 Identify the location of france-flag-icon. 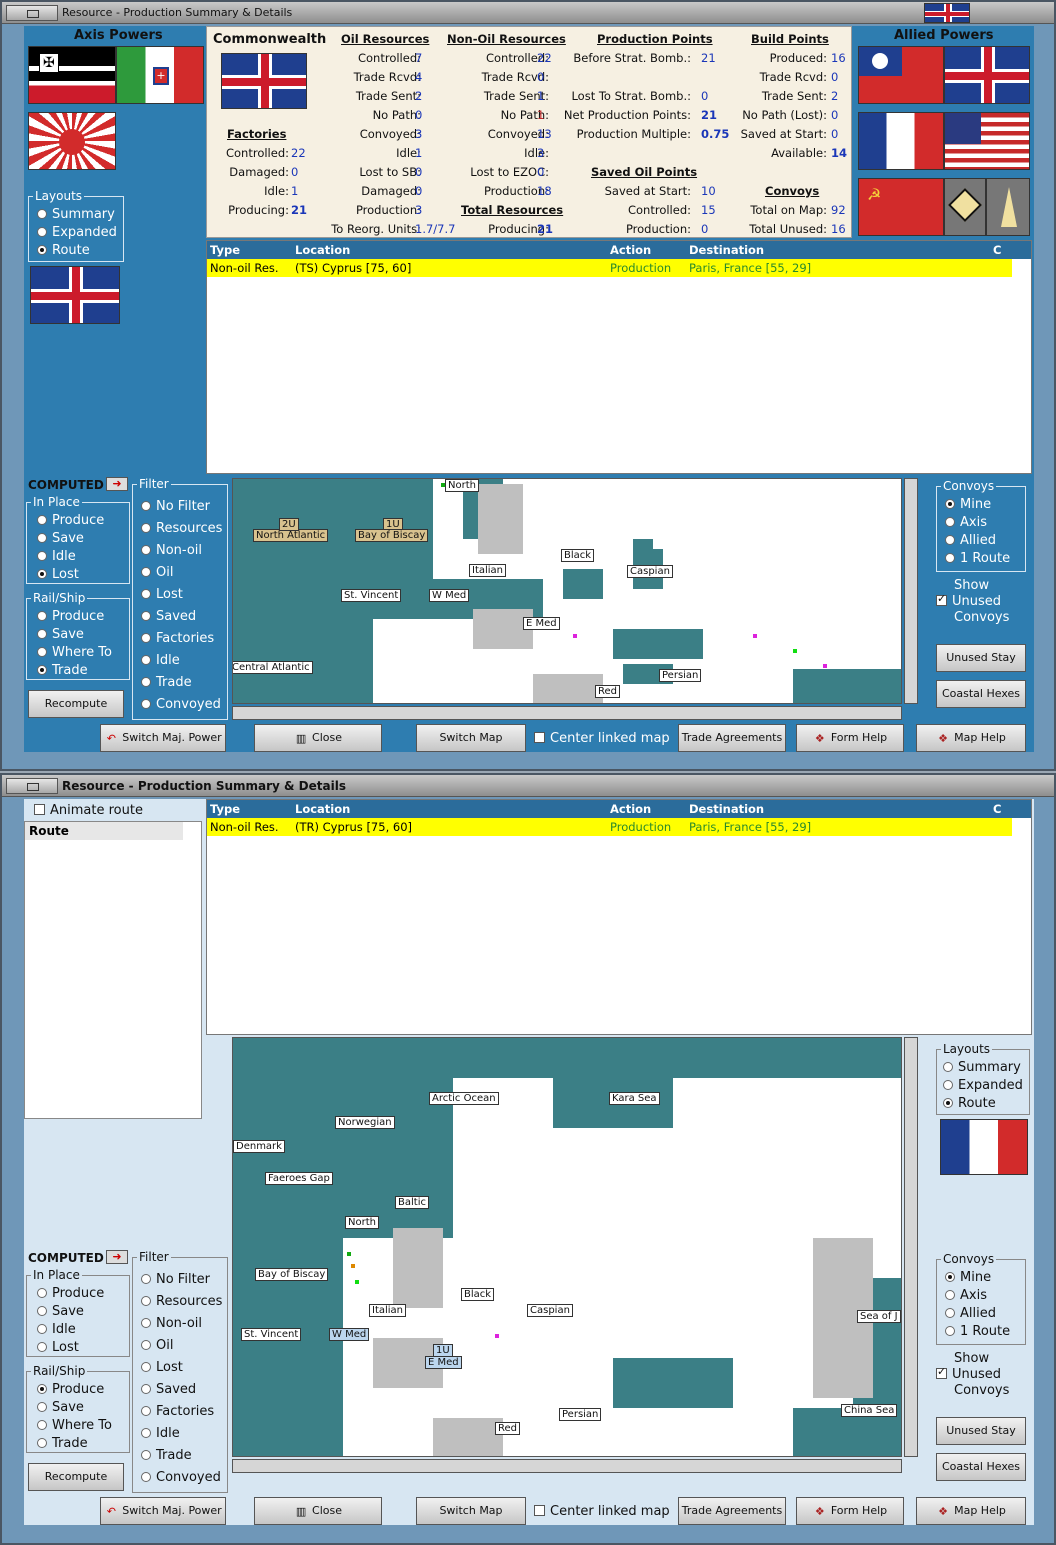
(901, 141).